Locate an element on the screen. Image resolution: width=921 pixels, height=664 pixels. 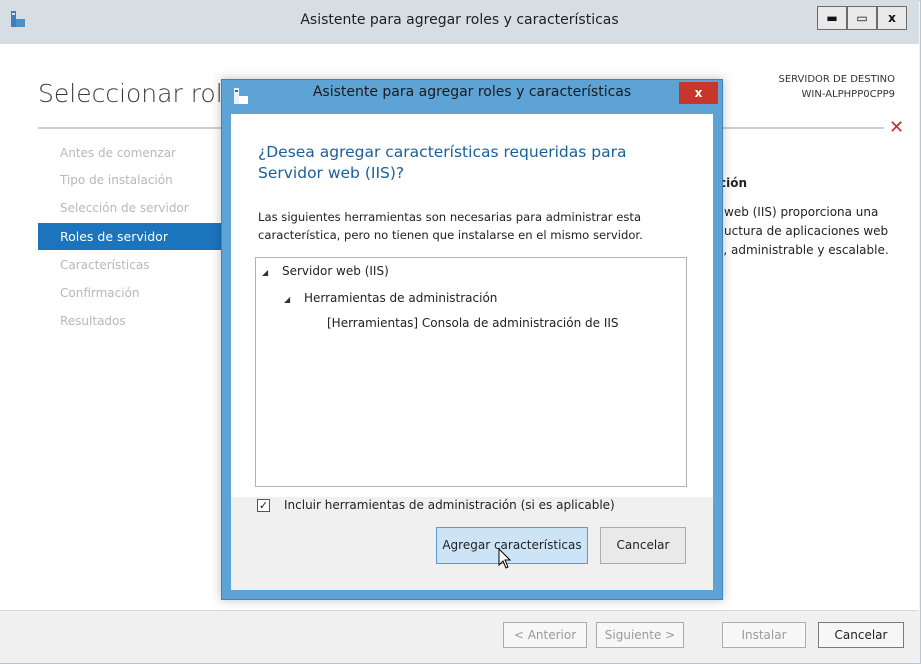
include-tools-checkbox: ✓ is located at coordinates (263, 505).